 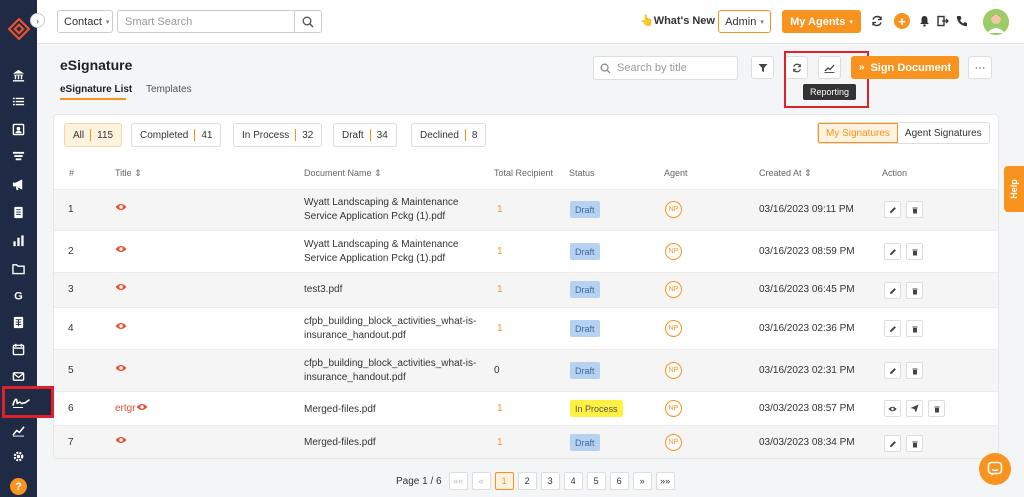 What do you see at coordinates (504, 481) in the screenshot?
I see `page-button: 1` at bounding box center [504, 481].